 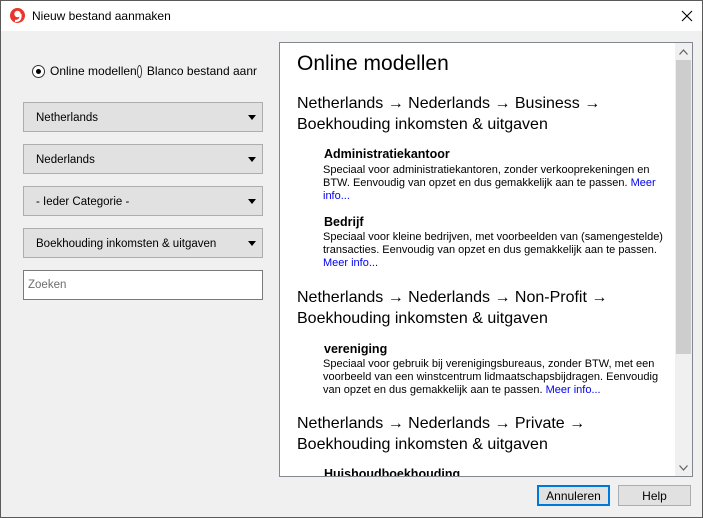 I want to click on scroll-down-button, so click(x=683, y=467).